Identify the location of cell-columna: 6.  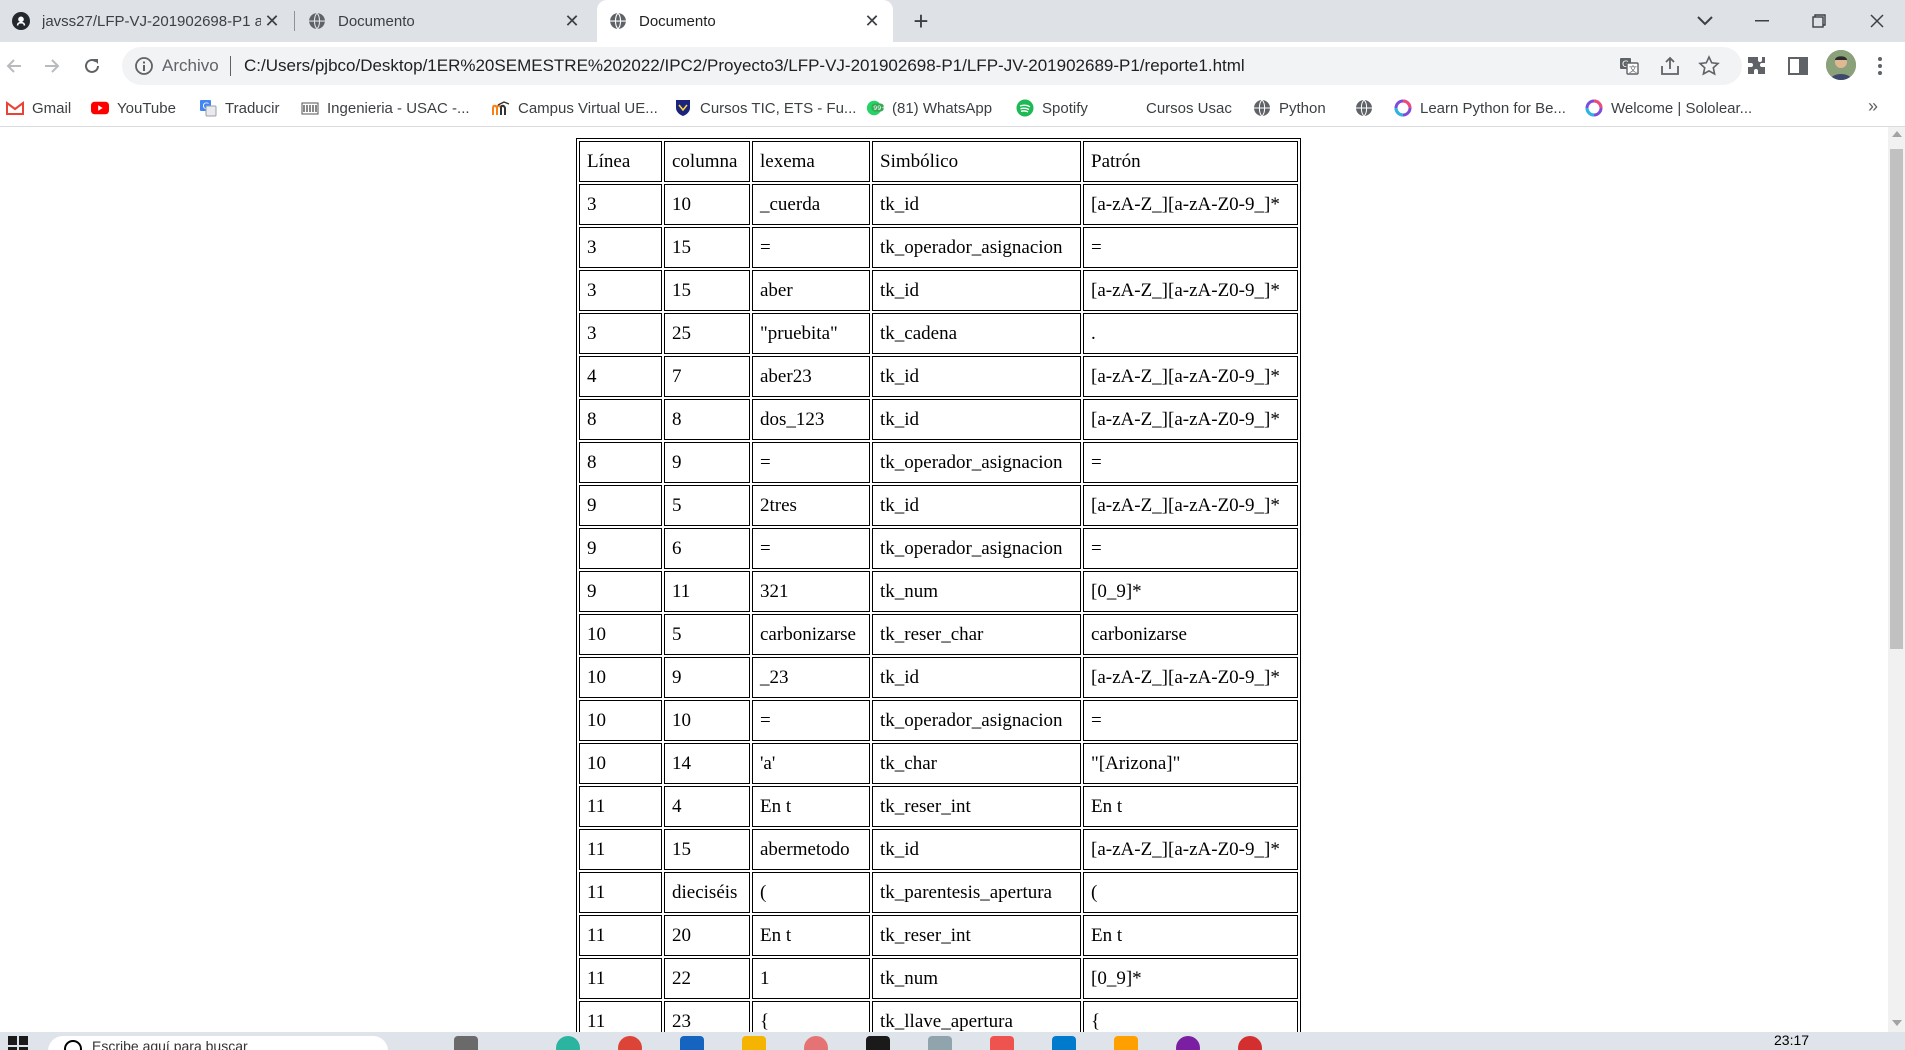
(707, 548).